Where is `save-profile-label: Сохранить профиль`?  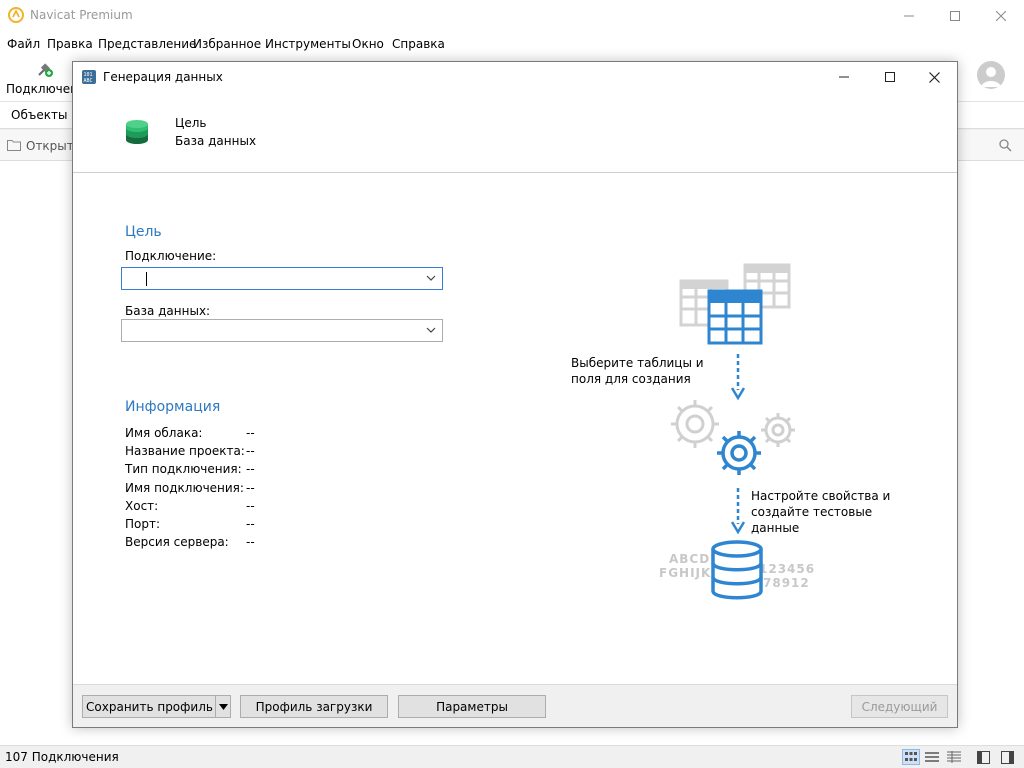 save-profile-label: Сохранить профиль is located at coordinates (149, 706).